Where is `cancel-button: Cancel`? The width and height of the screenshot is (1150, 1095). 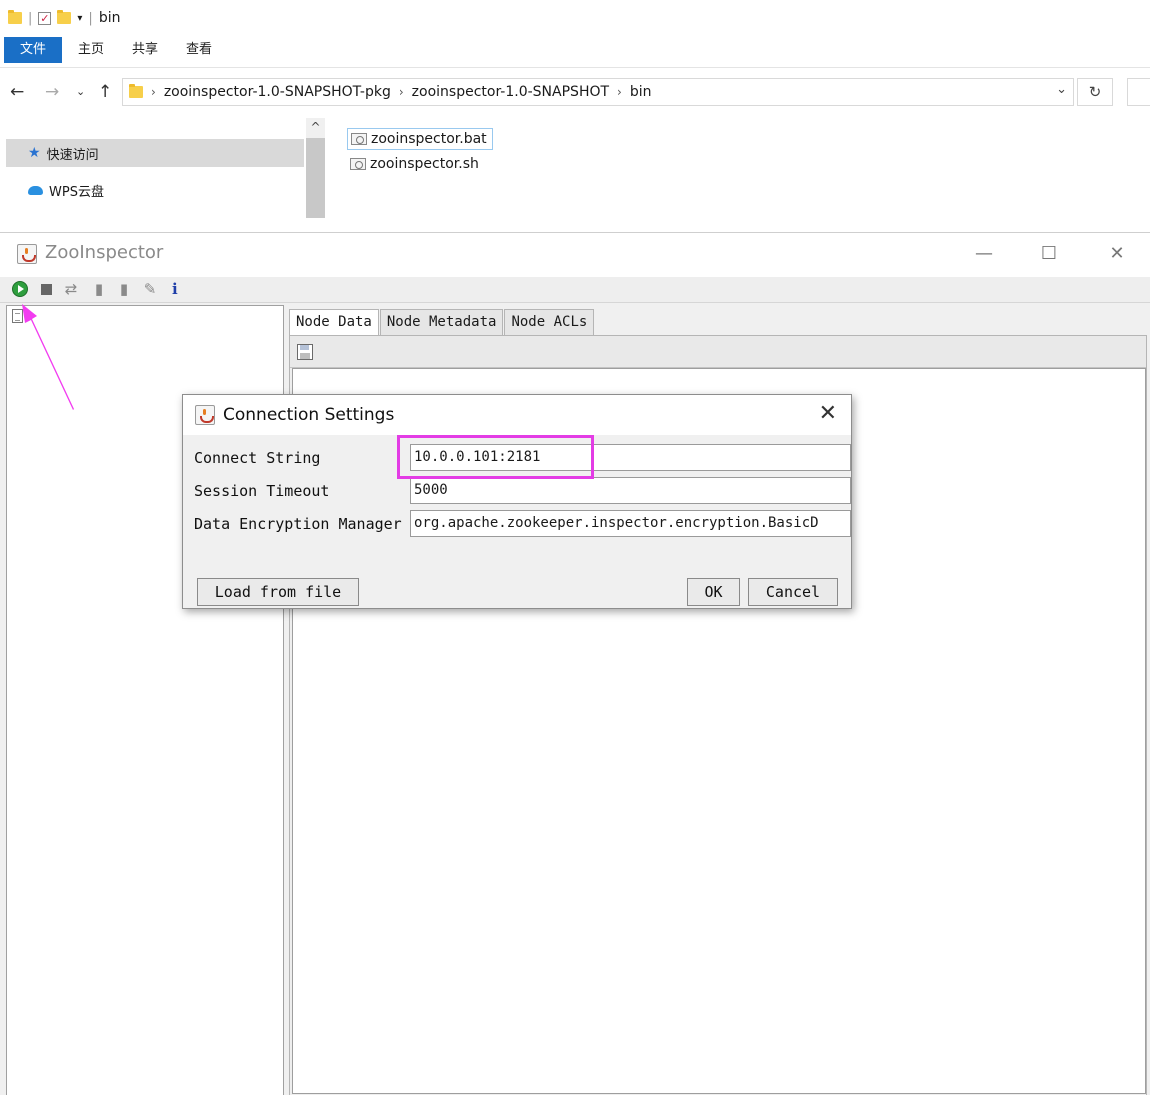 cancel-button: Cancel is located at coordinates (793, 592).